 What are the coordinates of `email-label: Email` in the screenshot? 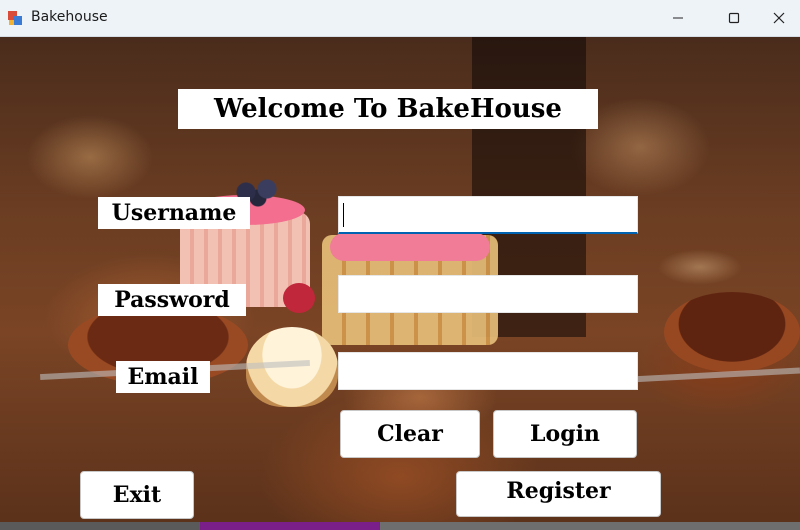 It's located at (163, 377).